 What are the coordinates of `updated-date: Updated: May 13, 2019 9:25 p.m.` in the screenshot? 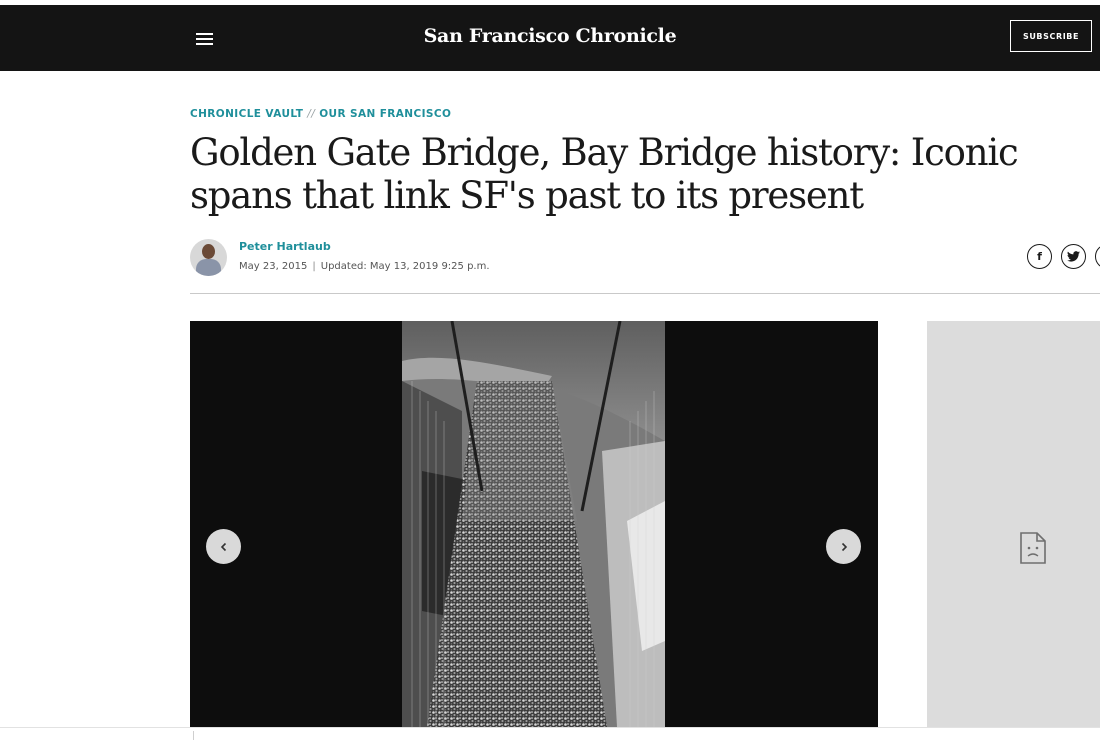 It's located at (405, 266).